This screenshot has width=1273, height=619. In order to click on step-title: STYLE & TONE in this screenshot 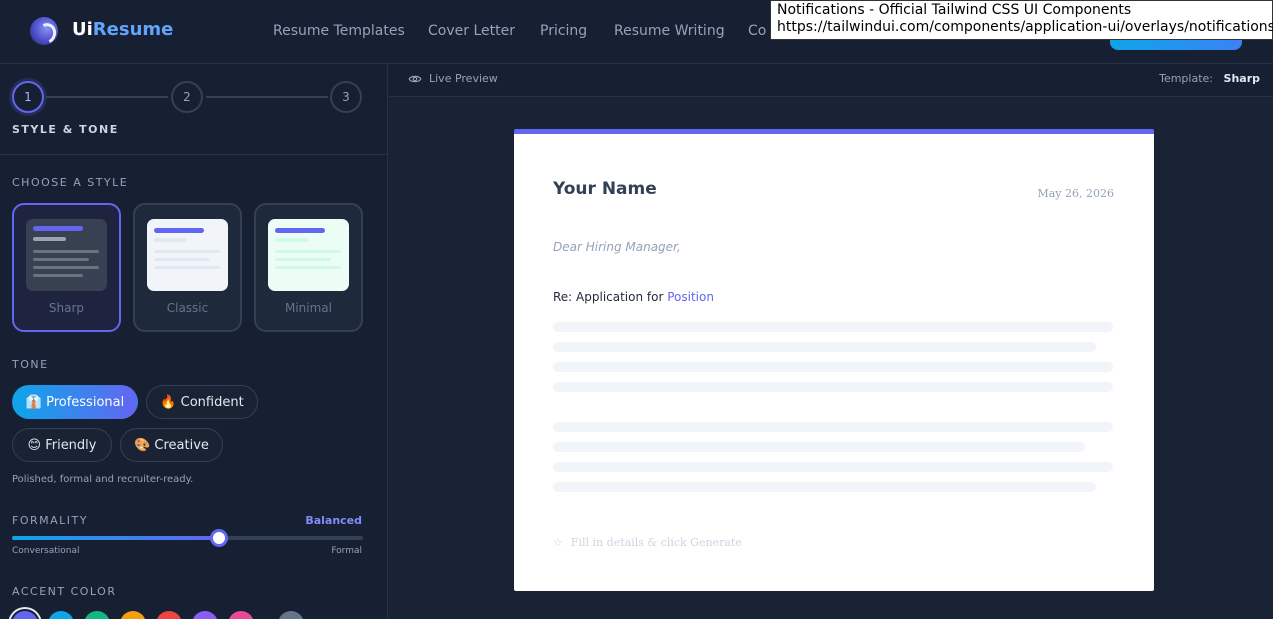, I will do `click(65, 129)`.